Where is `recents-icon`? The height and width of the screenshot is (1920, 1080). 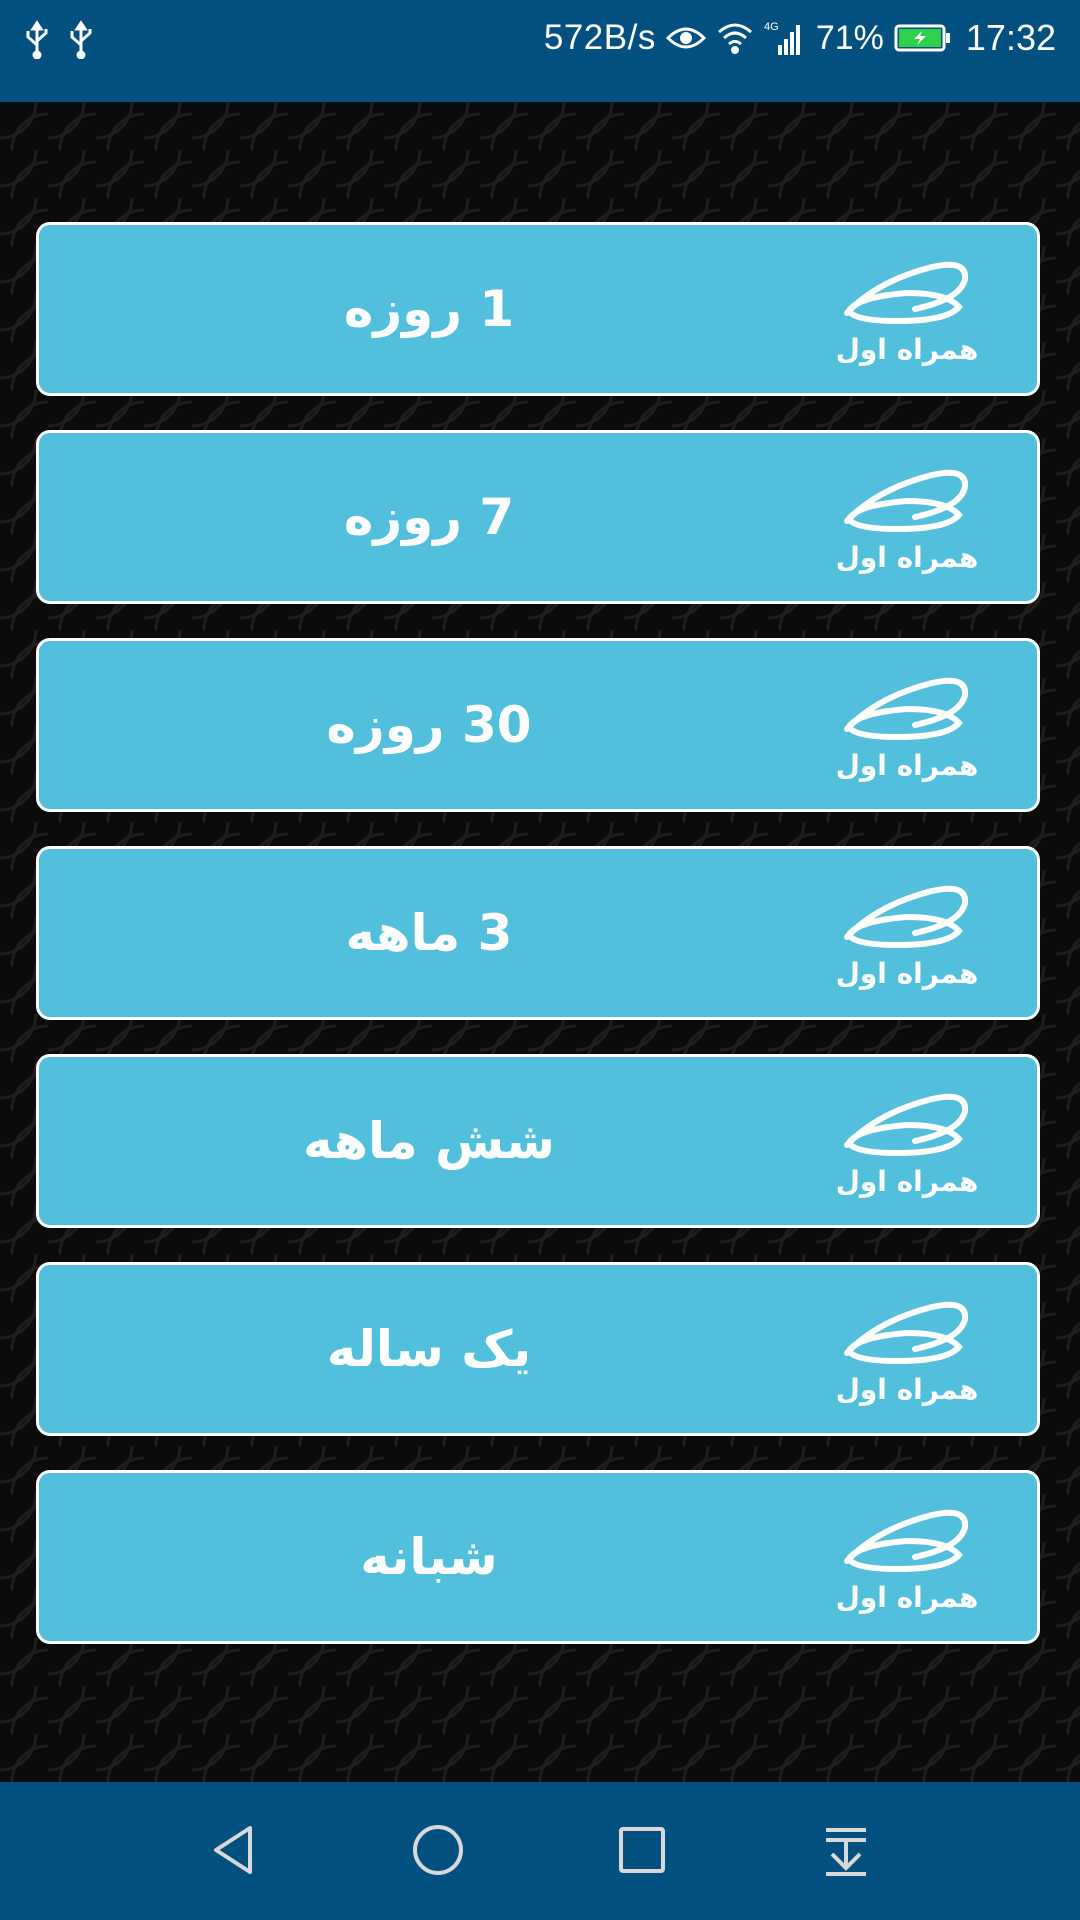
recents-icon is located at coordinates (642, 1850).